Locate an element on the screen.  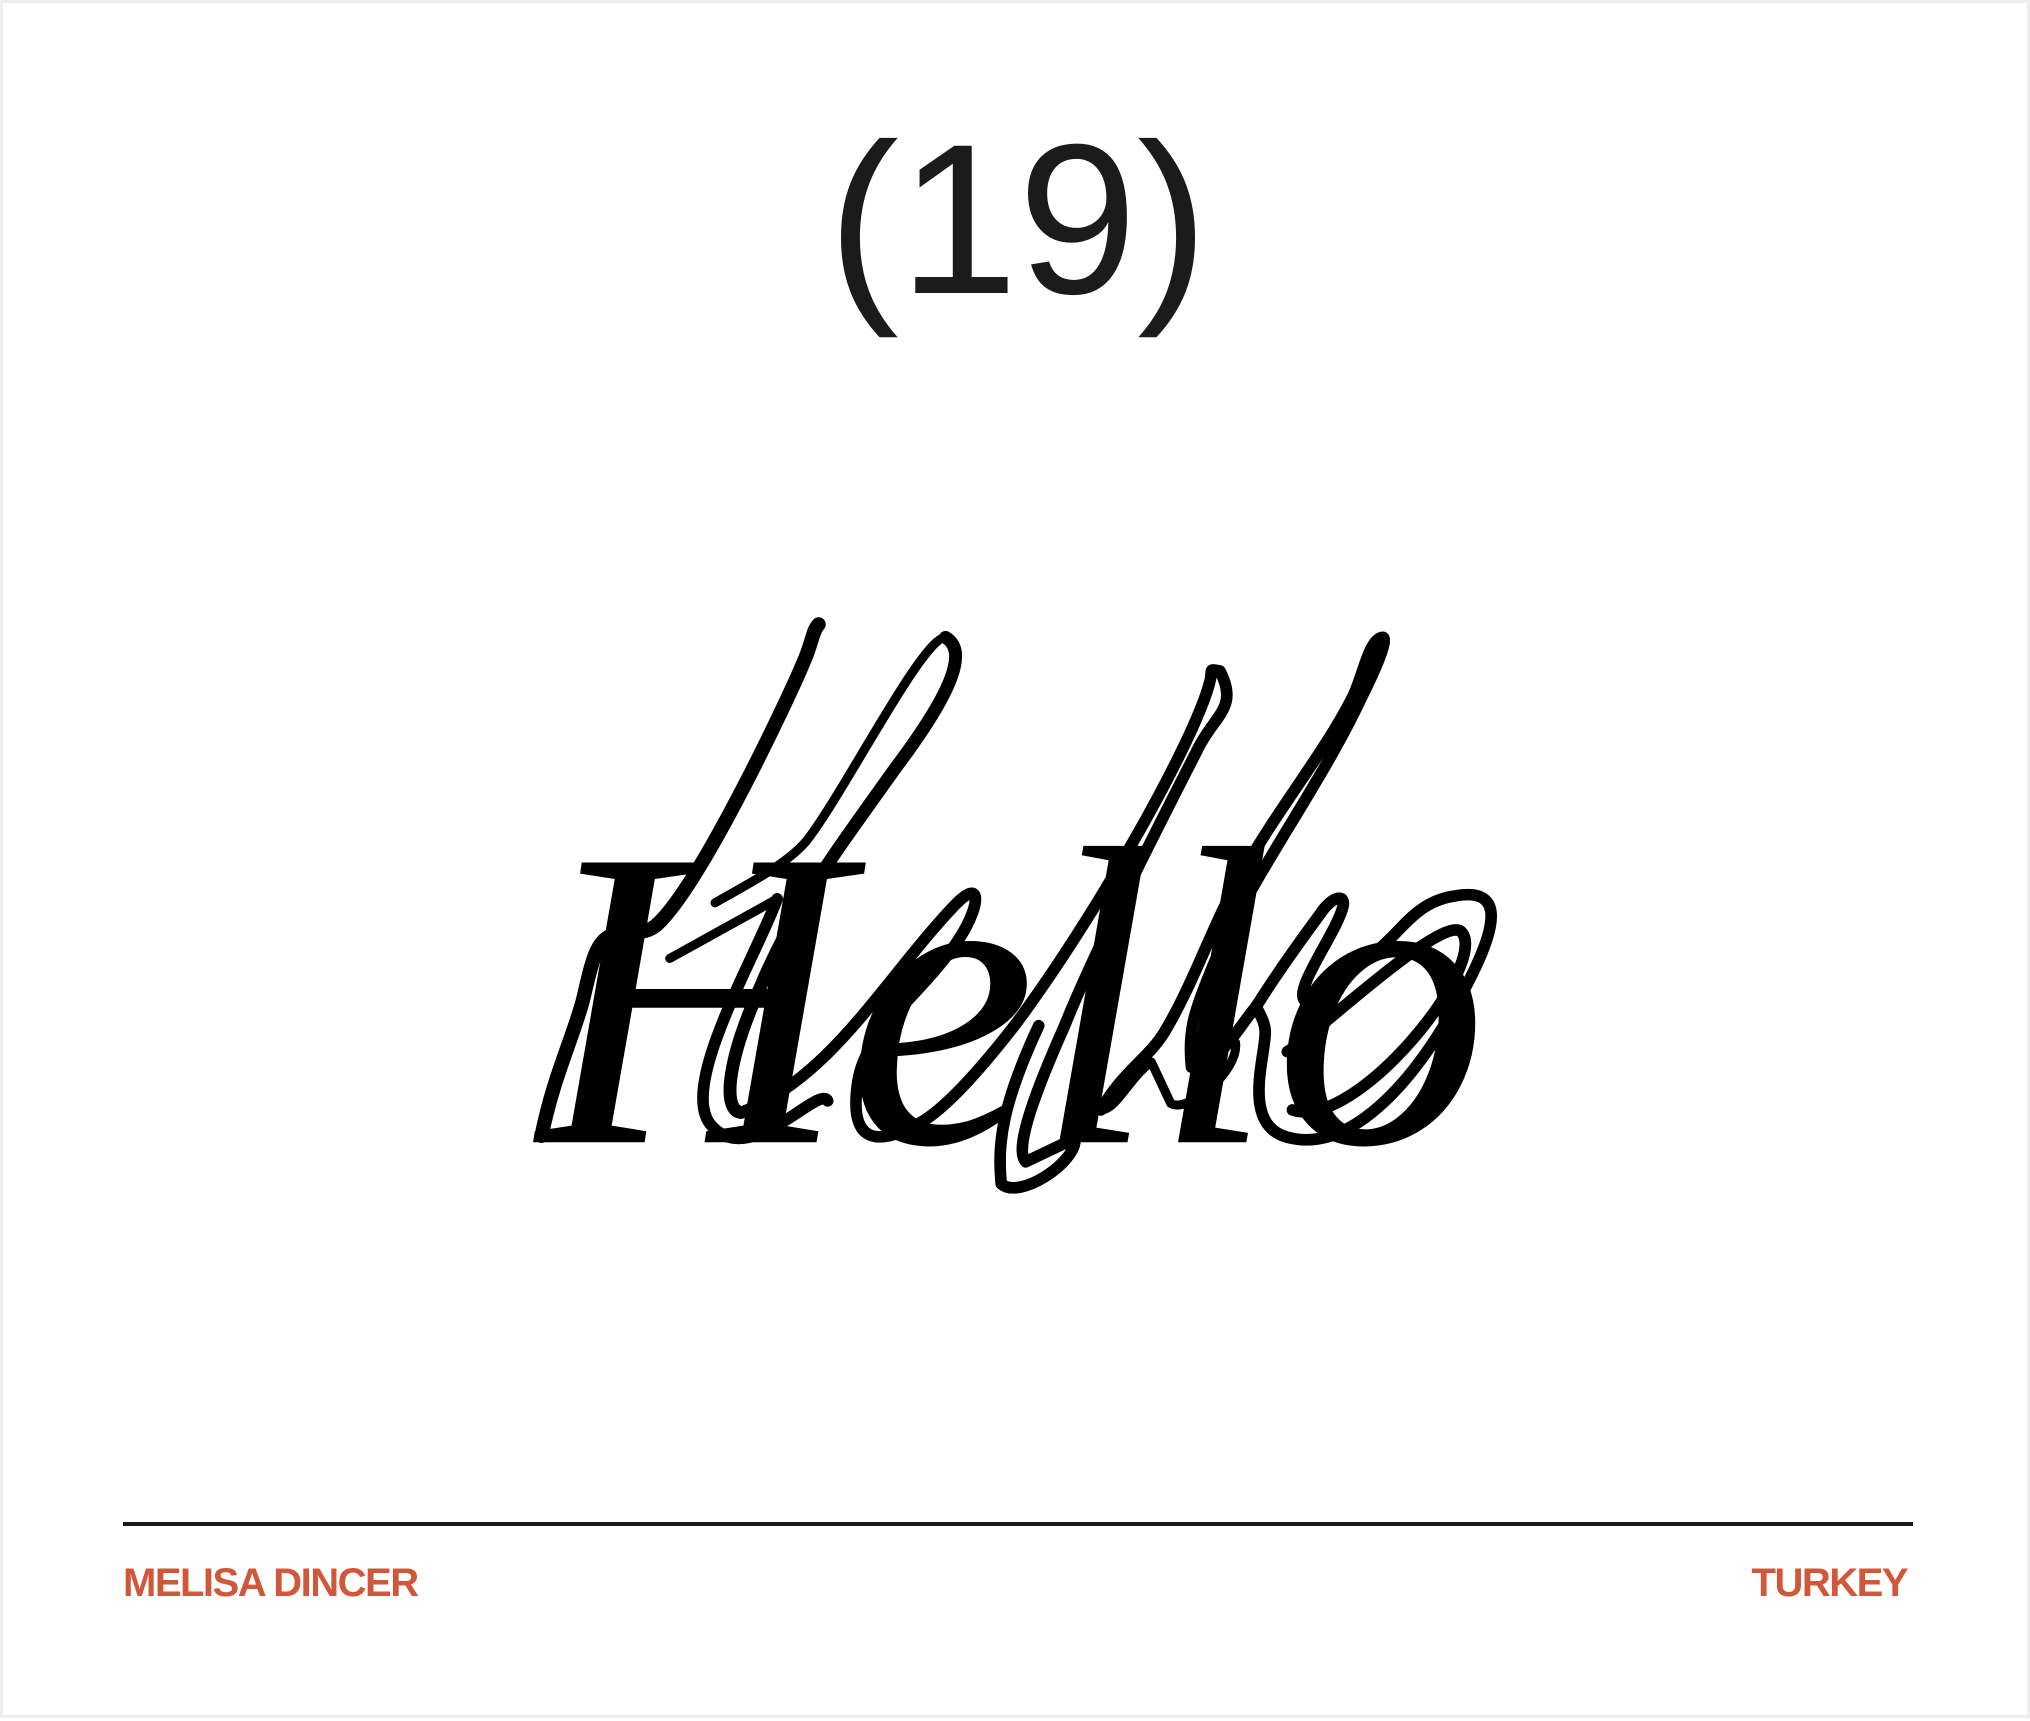
artist-country: TURKEY is located at coordinates (1830, 1583).